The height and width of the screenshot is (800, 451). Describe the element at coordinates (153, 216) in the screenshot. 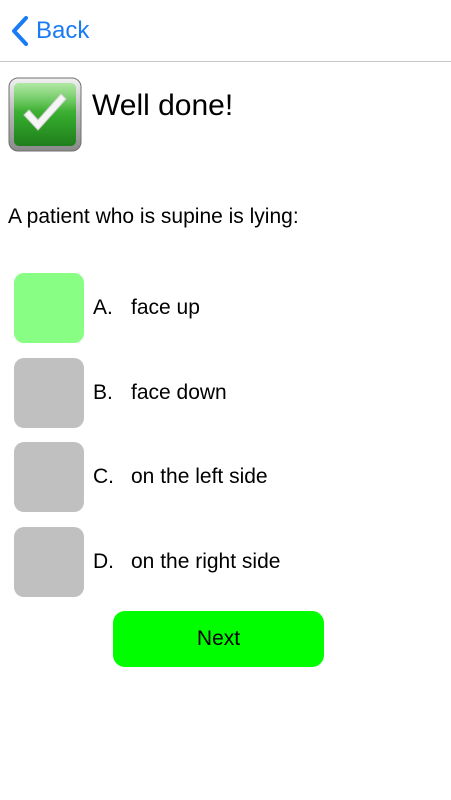

I see `question-text: A patient who is supine is lying:` at that location.